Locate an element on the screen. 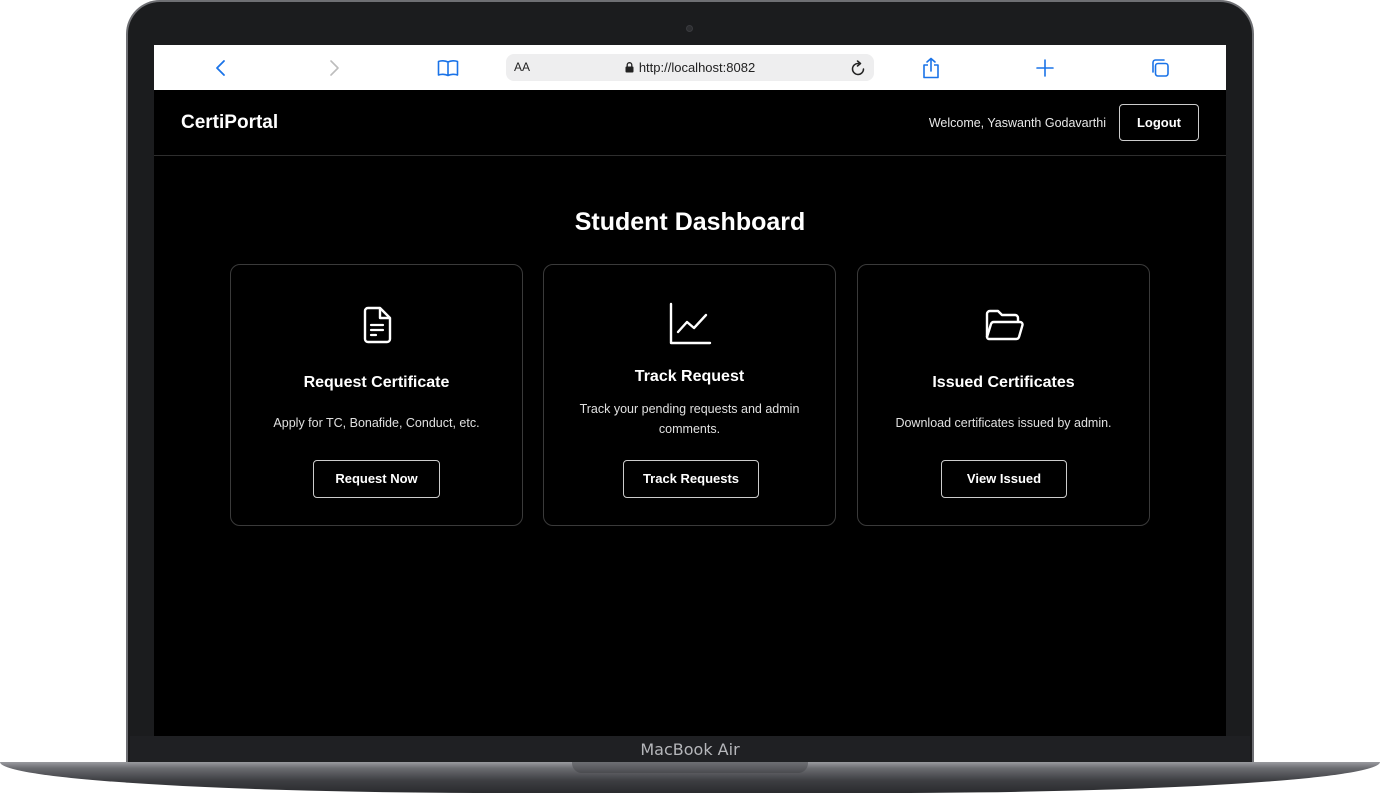 Image resolution: width=1380 pixels, height=793 pixels. back-icon is located at coordinates (220, 67).